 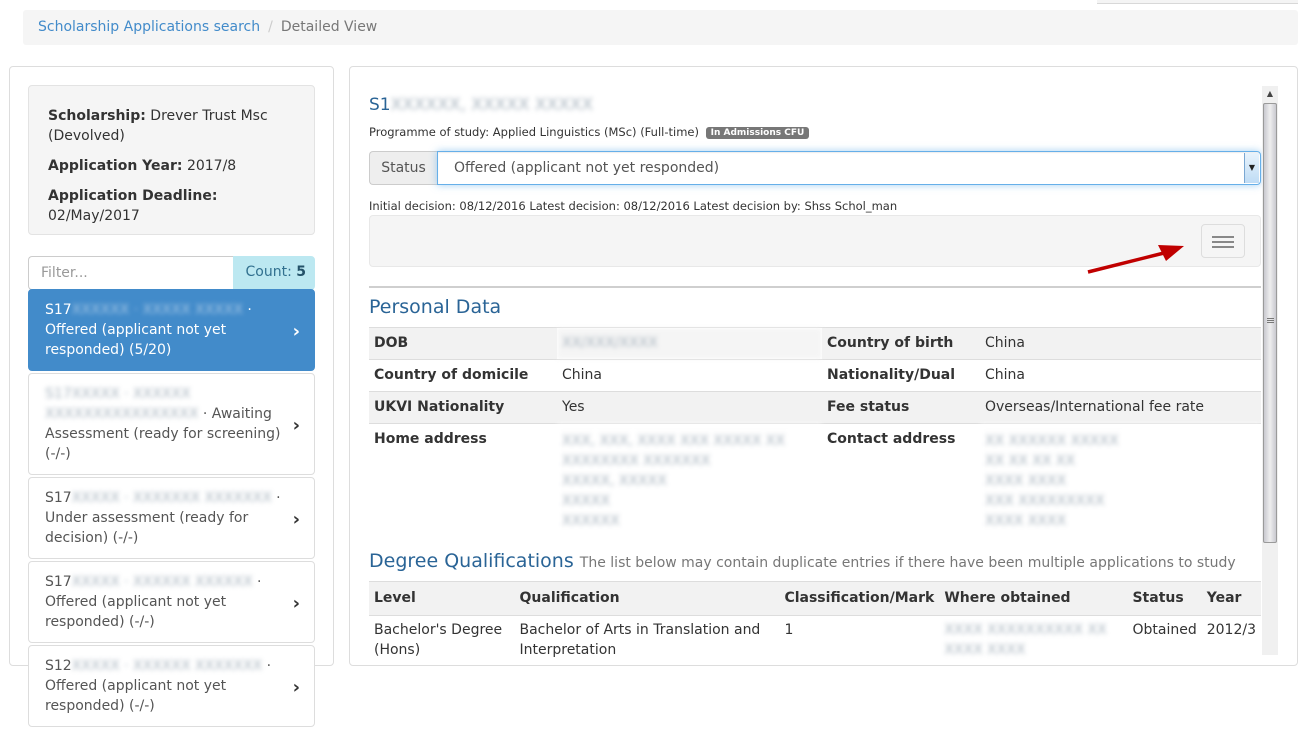 What do you see at coordinates (268, 272) in the screenshot?
I see `count-label: Count:` at bounding box center [268, 272].